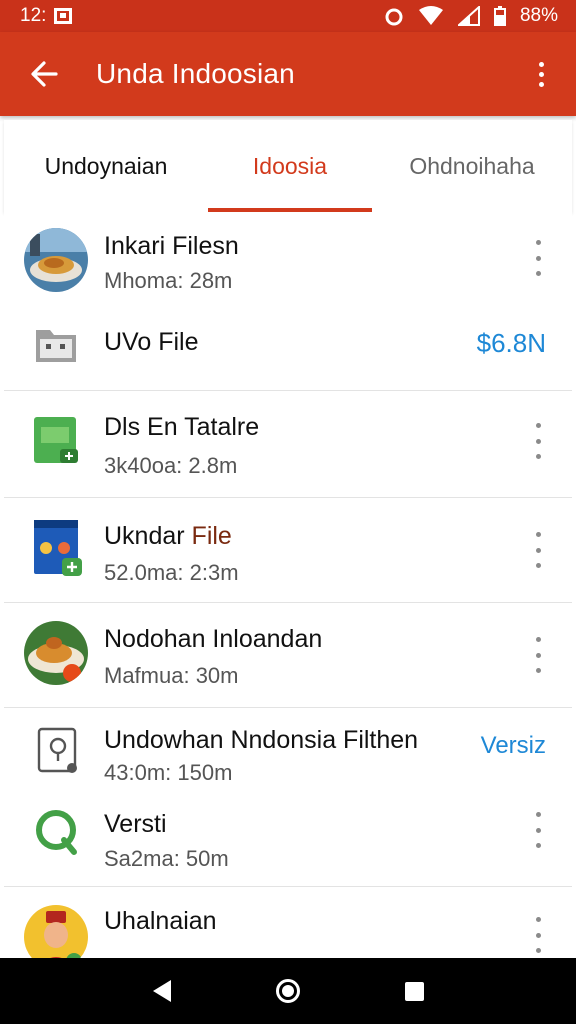 This screenshot has width=576, height=1024. I want to click on back-button, so click(44, 74).